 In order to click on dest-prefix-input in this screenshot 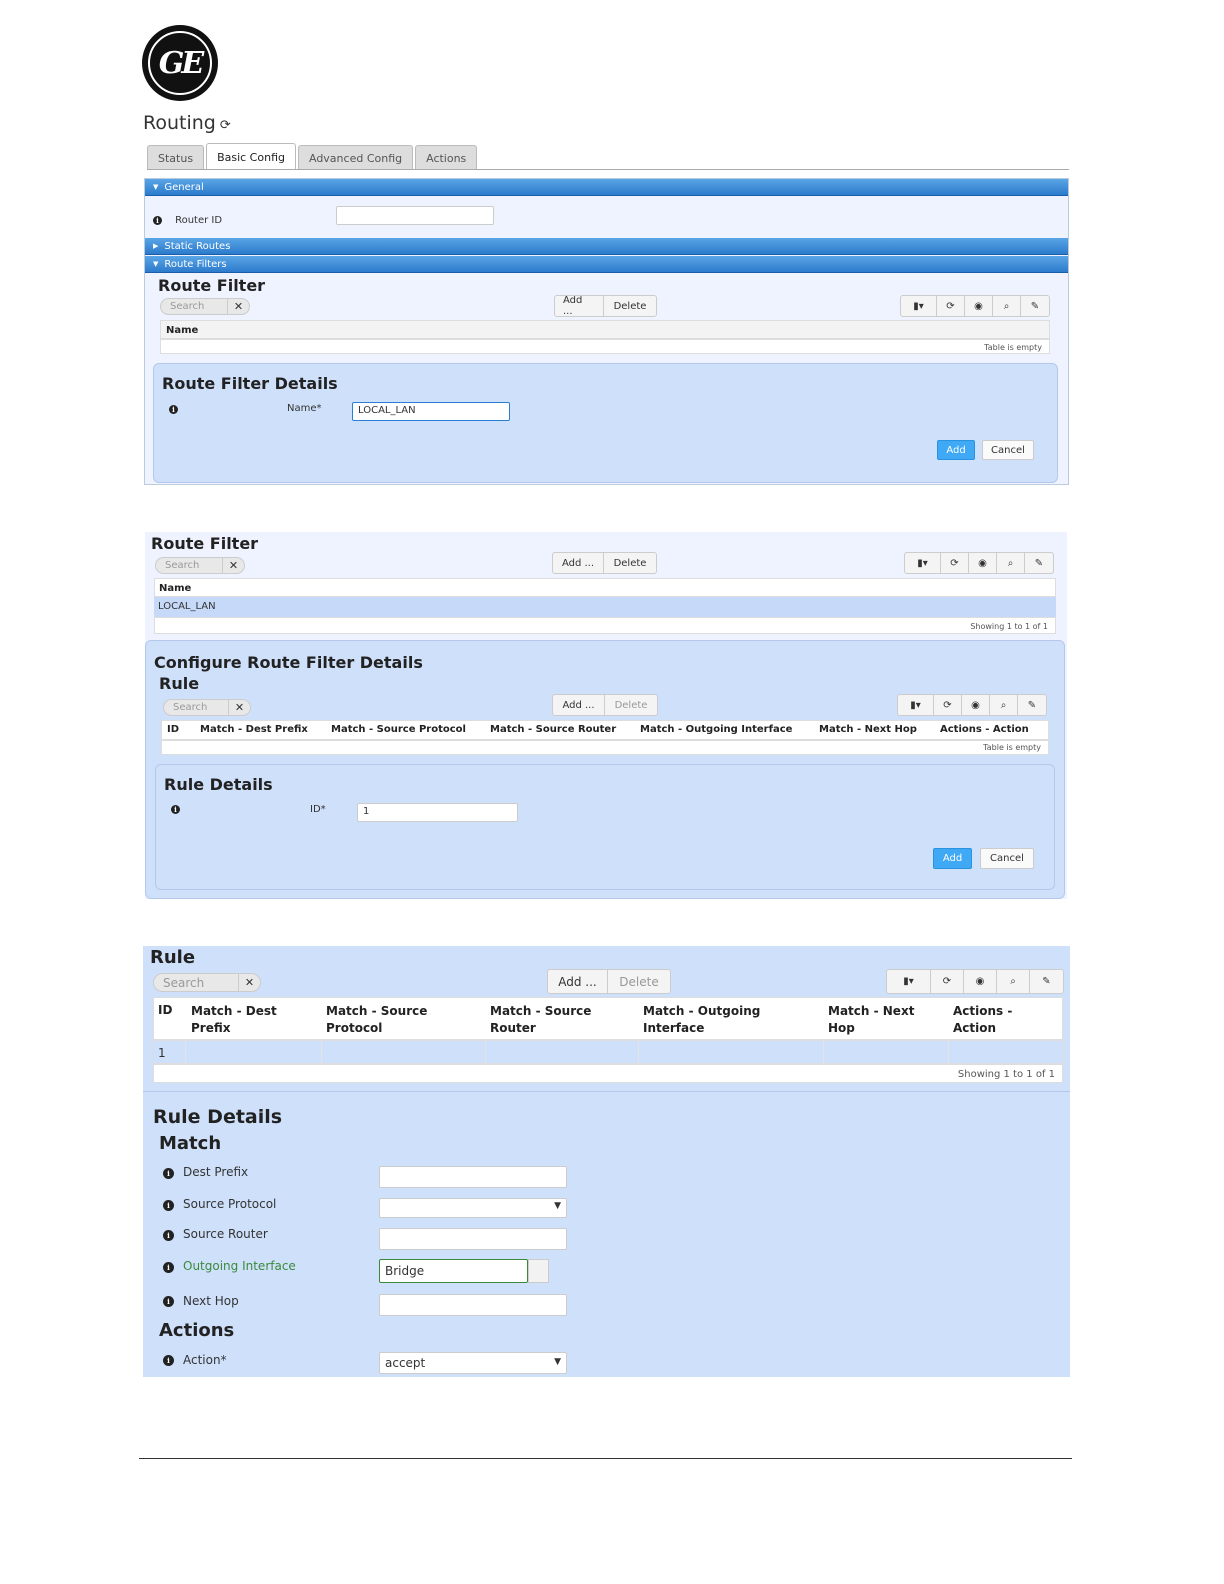, I will do `click(473, 1177)`.